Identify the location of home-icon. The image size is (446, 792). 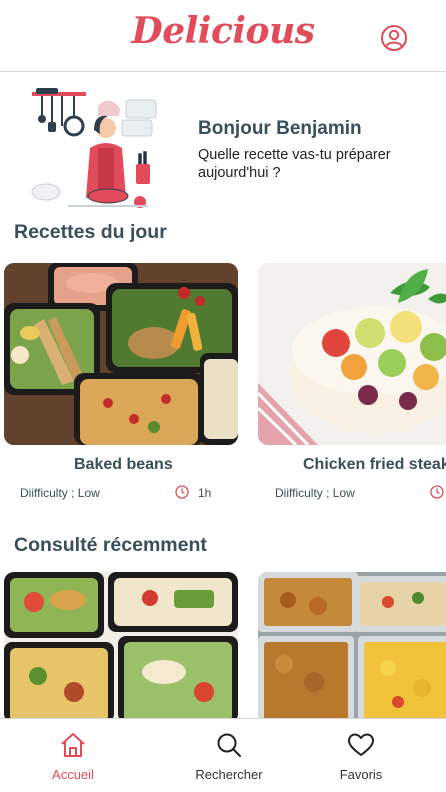
(73, 745).